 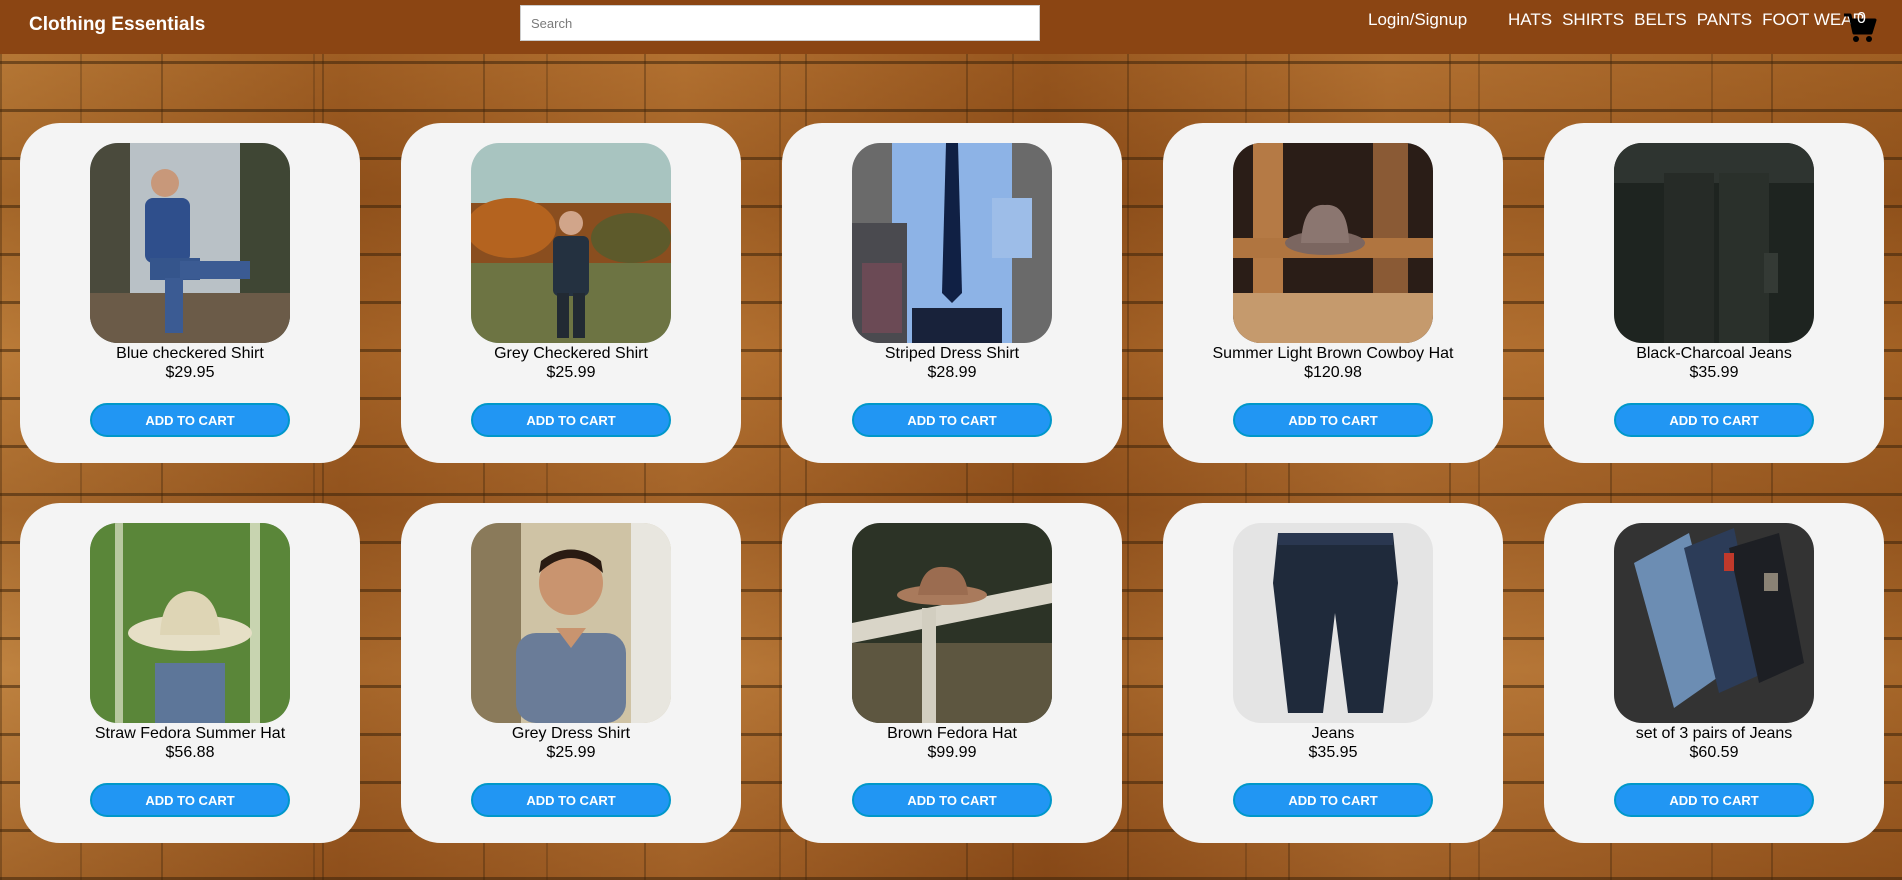 What do you see at coordinates (1333, 372) in the screenshot?
I see `product-price: $120.98` at bounding box center [1333, 372].